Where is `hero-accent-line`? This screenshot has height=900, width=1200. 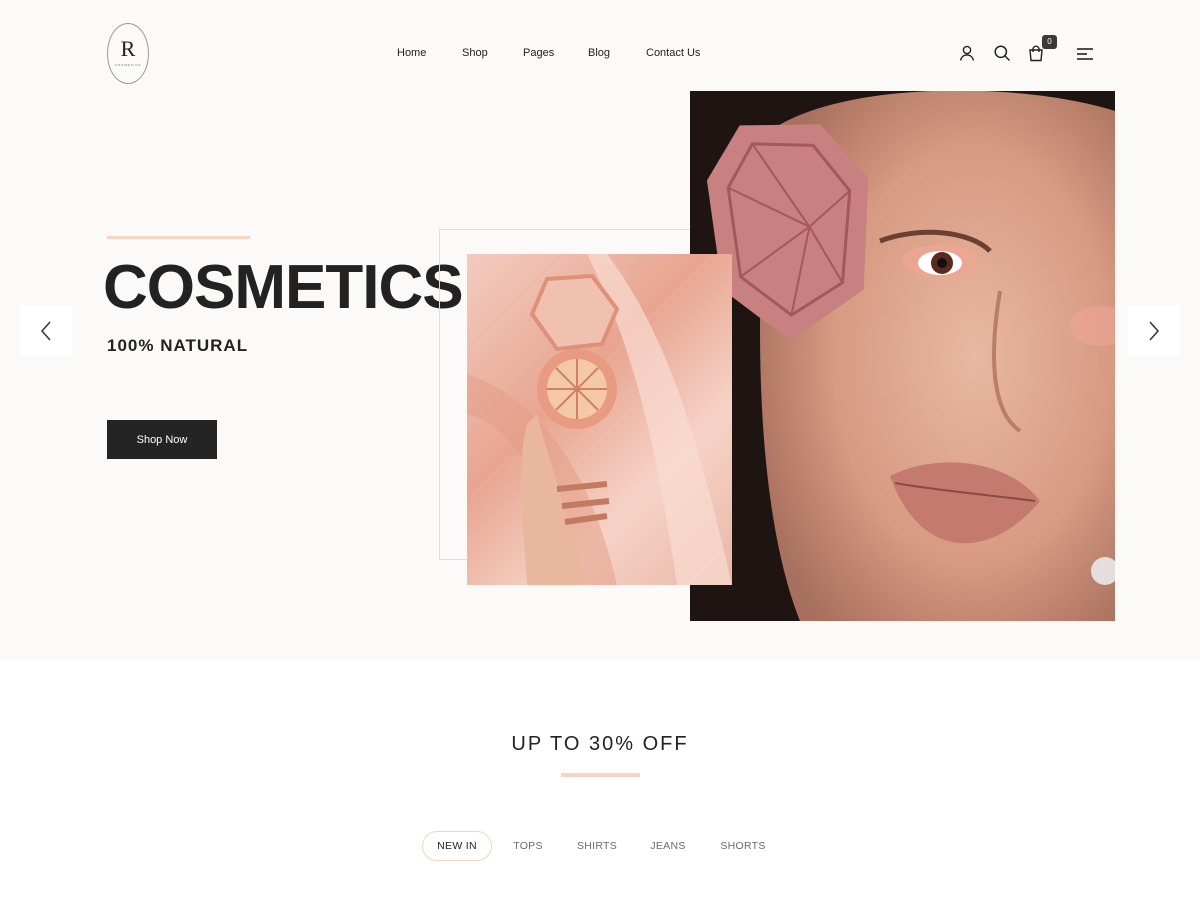
hero-accent-line is located at coordinates (178, 237).